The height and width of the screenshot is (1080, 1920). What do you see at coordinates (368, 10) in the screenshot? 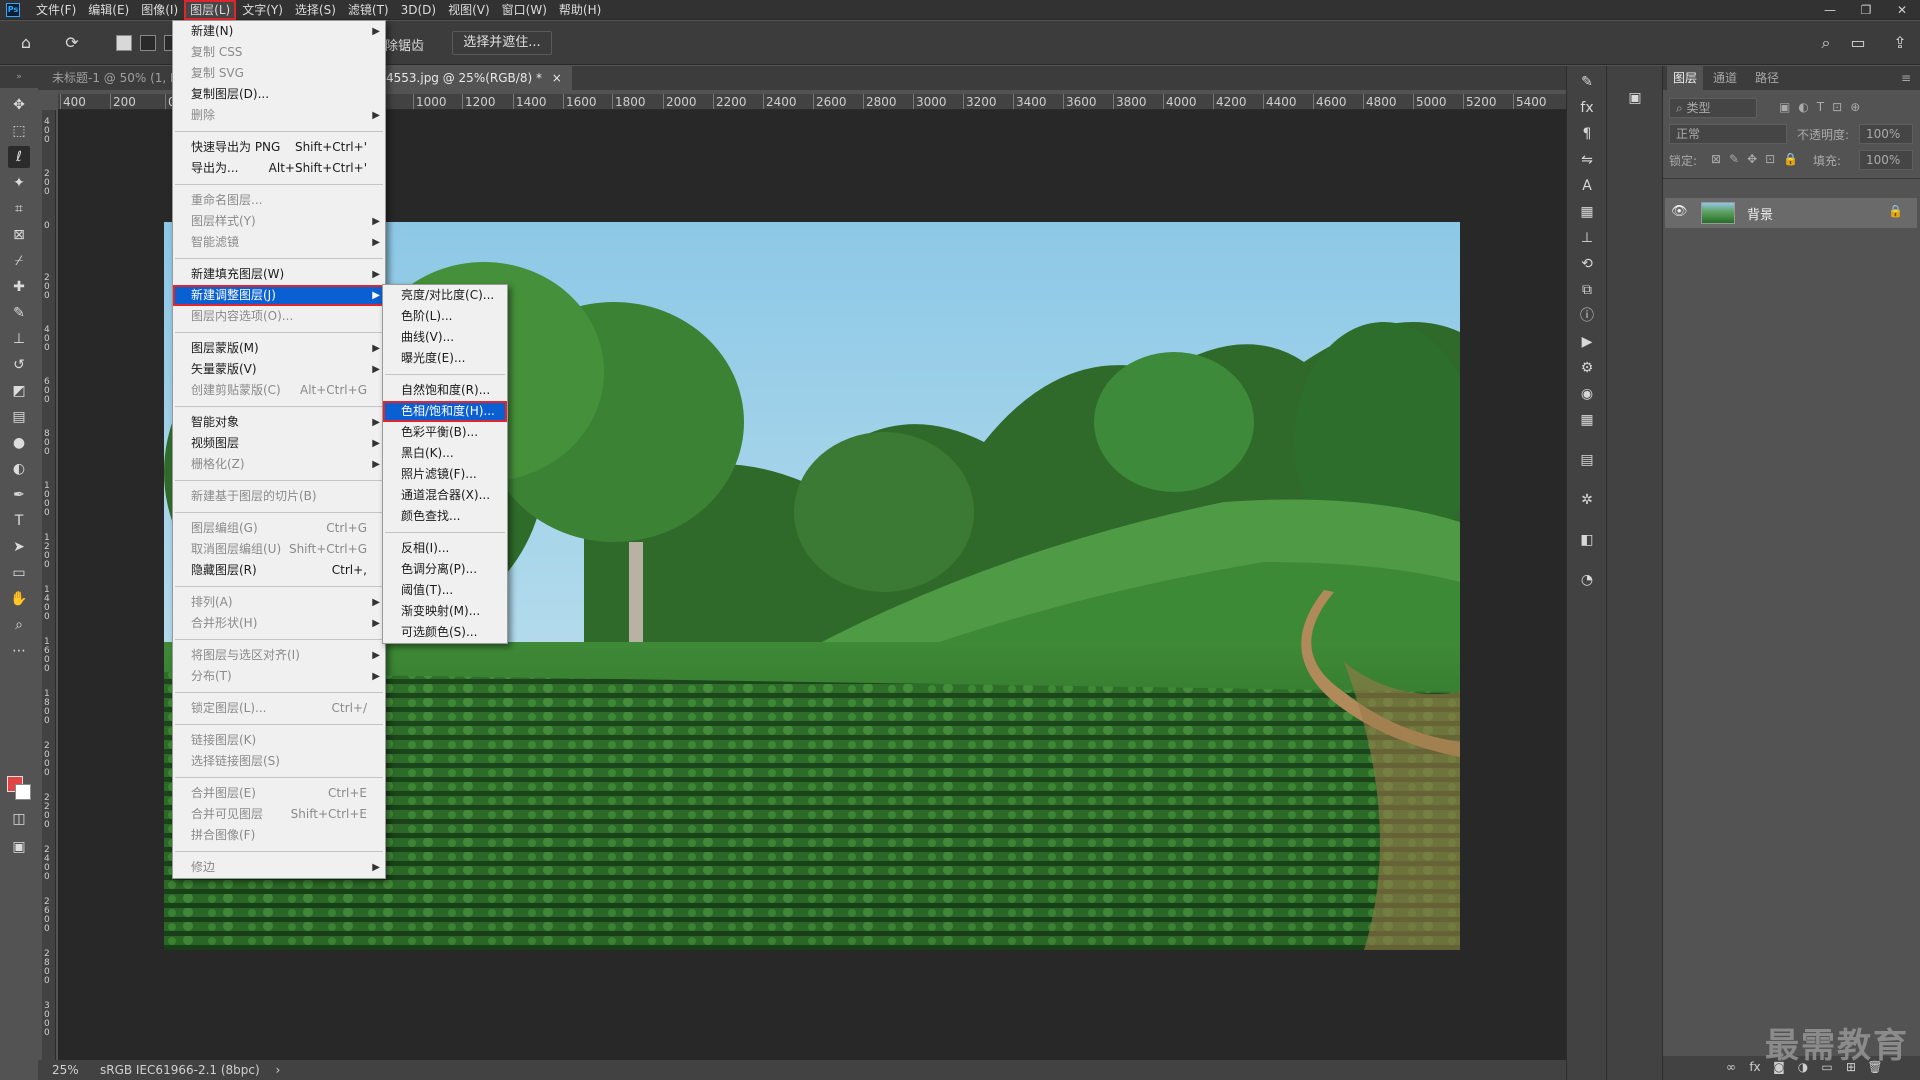
I see `menu-6: 滤镜(T)` at bounding box center [368, 10].